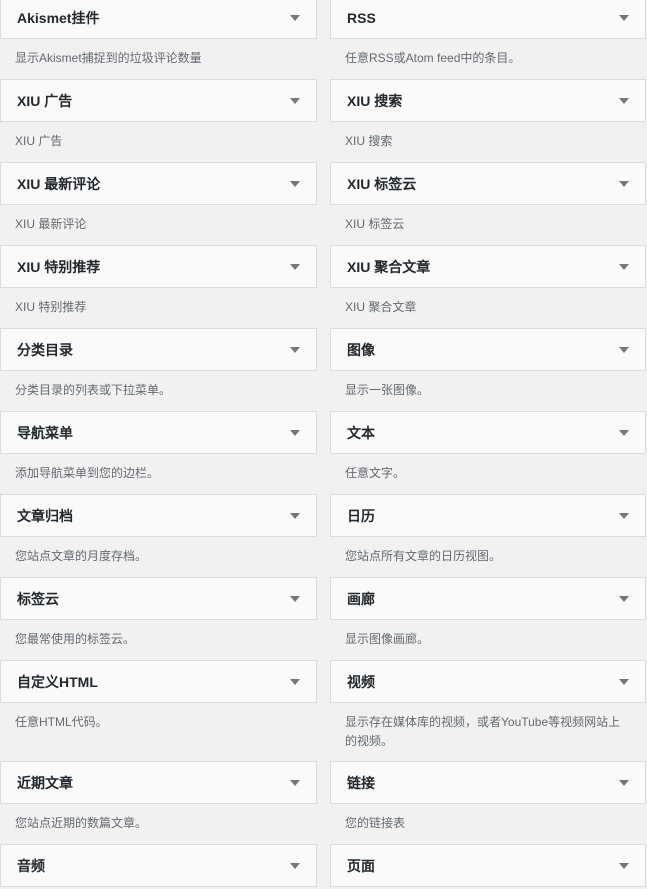 The image size is (647, 889). I want to click on widget-description: XIU 最新评论, so click(51, 224).